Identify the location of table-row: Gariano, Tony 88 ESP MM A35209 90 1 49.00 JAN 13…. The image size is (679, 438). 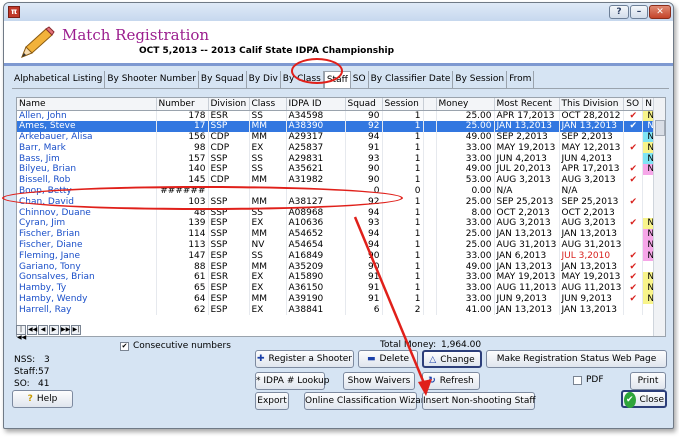
(338, 266).